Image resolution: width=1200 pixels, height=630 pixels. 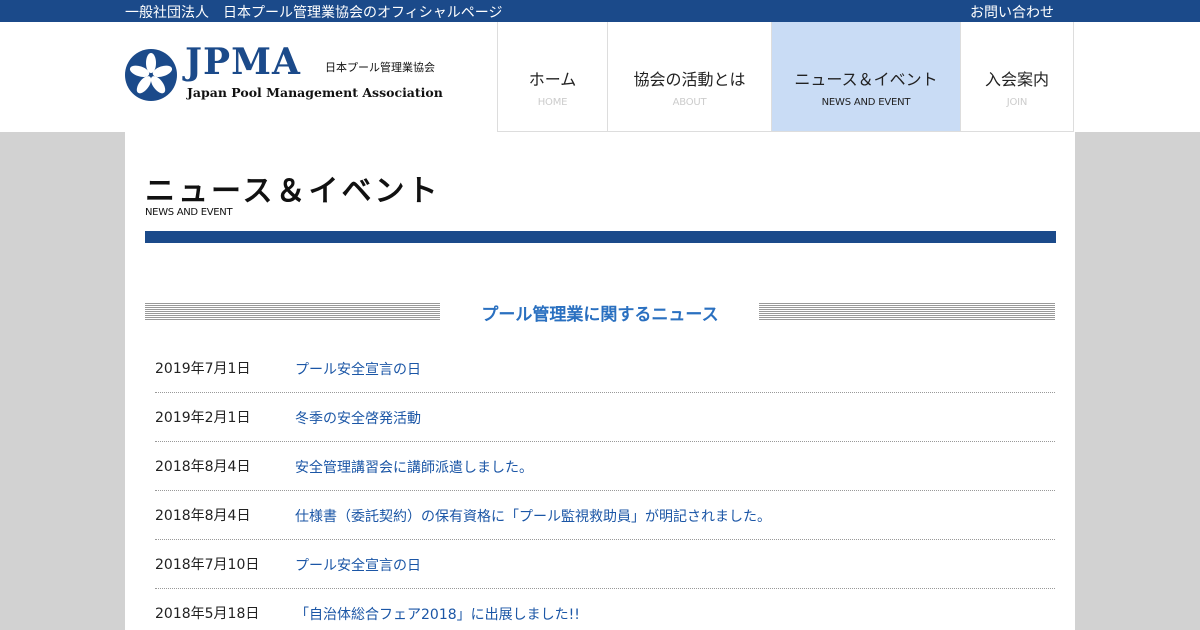 I want to click on list-item: 2018年5月18日 「自治体総合フェア2018」に出展しました!!, so click(x=605, y=609).